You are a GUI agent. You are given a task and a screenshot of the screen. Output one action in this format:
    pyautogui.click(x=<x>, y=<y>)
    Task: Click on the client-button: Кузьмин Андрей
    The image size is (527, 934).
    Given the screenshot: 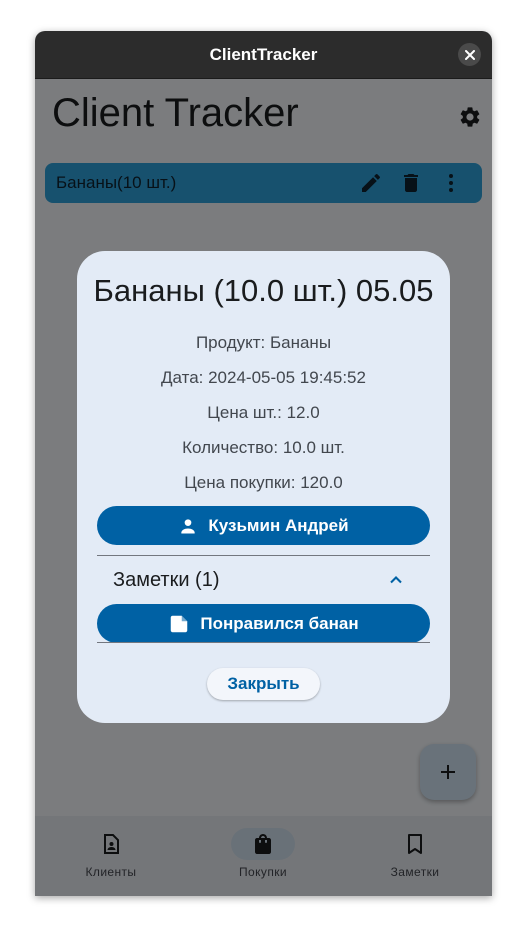 What is the action you would take?
    pyautogui.click(x=263, y=525)
    